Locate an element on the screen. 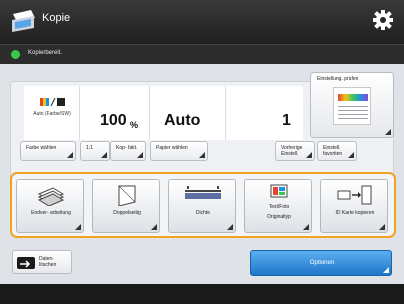 The image size is (404, 304). app-title: Kopie is located at coordinates (56, 18).